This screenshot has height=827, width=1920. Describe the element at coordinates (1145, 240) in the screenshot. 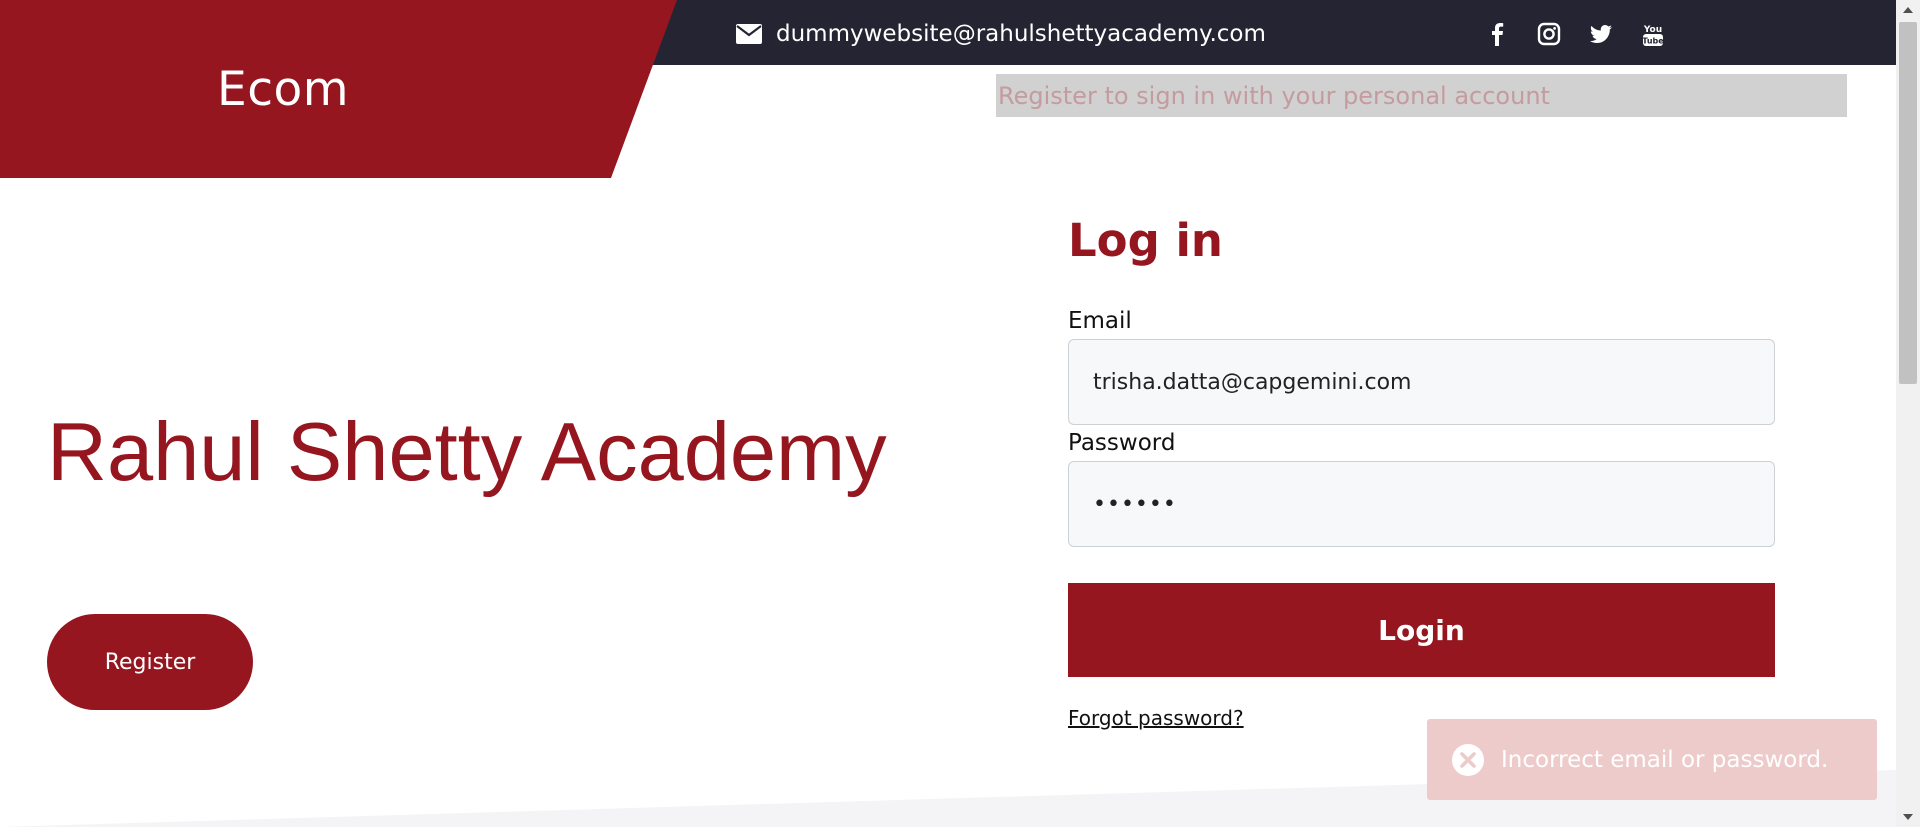

I see `login-heading: Log in` at that location.